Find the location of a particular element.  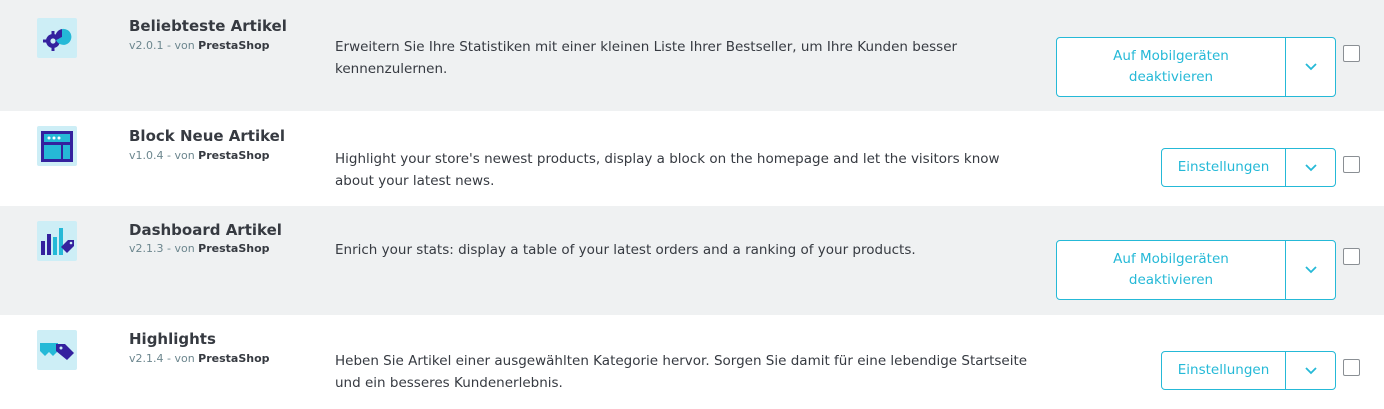

bar-chart-tag-icon is located at coordinates (57, 241).